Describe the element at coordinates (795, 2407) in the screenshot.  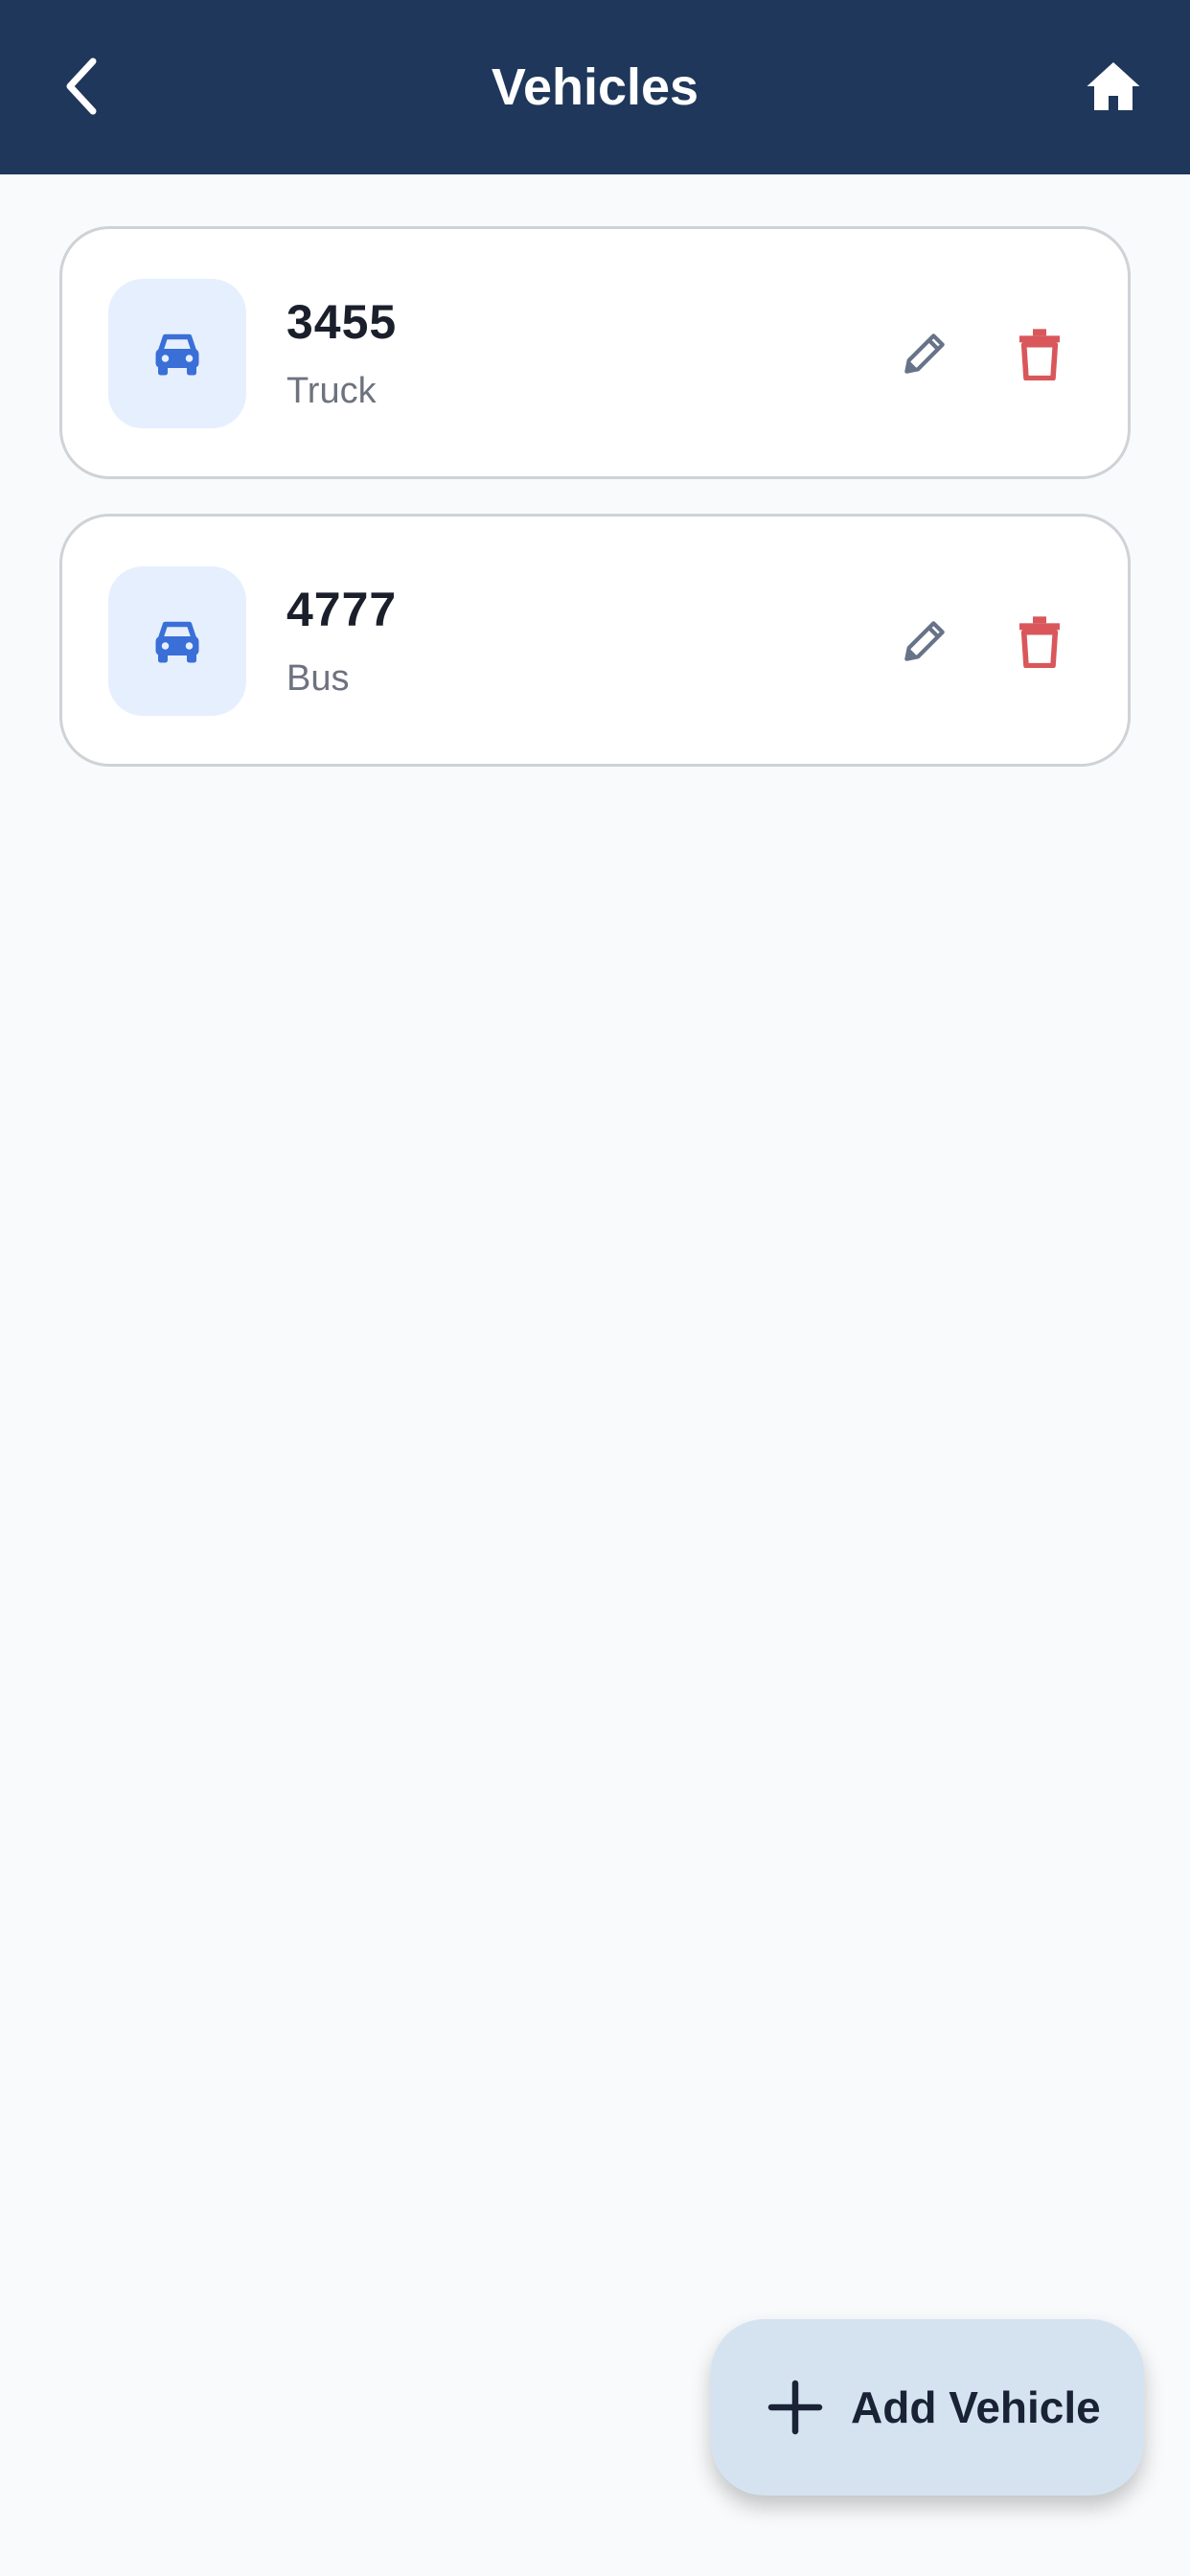
I see `plus-icon` at that location.